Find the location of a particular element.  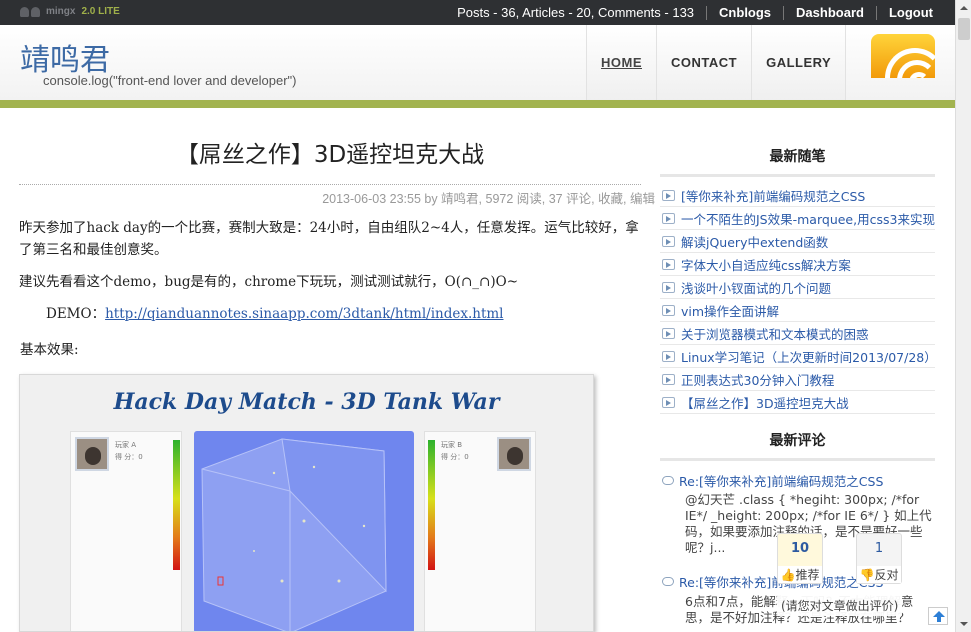

list-item: 正则表达式30分钟入门教程 is located at coordinates (797, 379).